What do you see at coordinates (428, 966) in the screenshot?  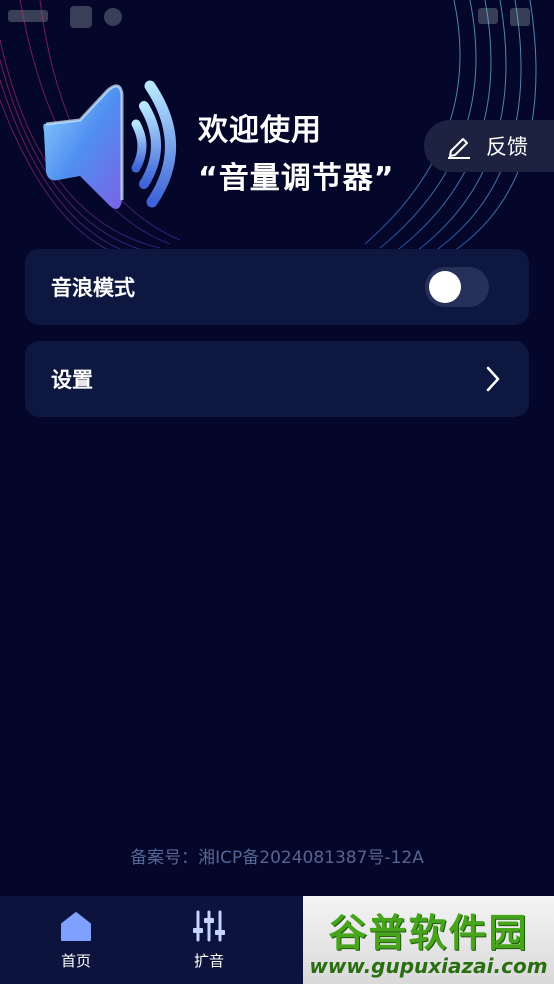 I see `watermark-url: www.gupuxiazai.com` at bounding box center [428, 966].